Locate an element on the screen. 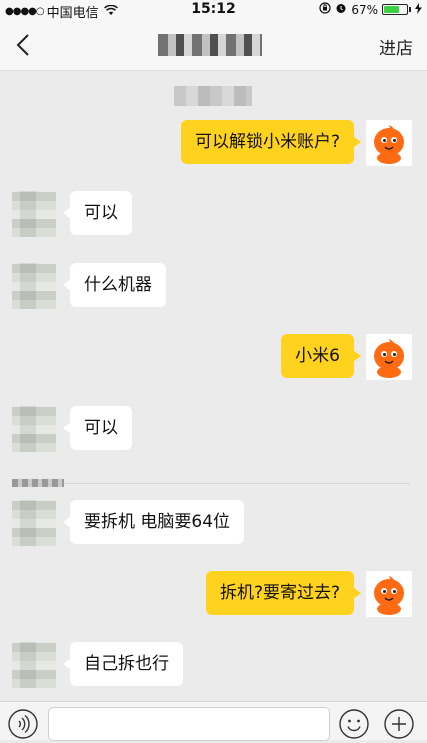  sent-message-bubble: 拆机?要寄过去? is located at coordinates (283, 593).